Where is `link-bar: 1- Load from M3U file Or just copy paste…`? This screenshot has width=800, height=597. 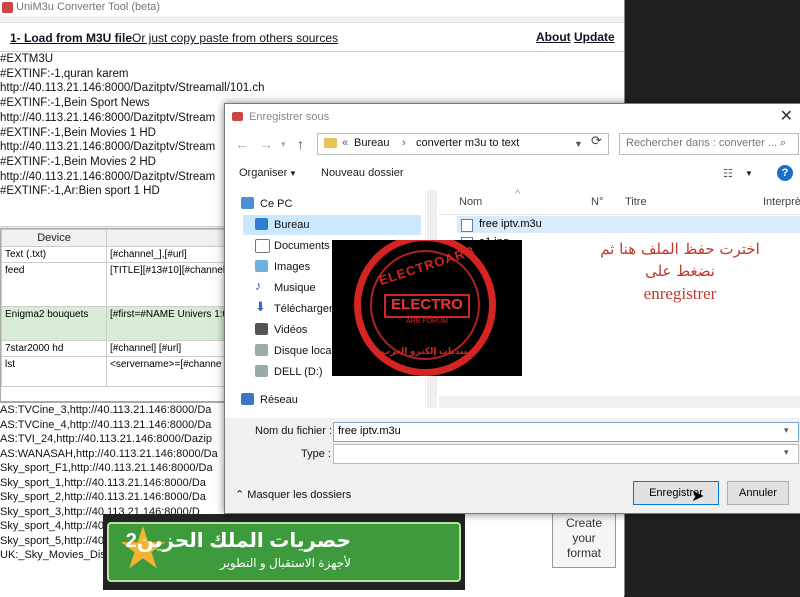 link-bar: 1- Load from M3U file Or just copy paste… is located at coordinates (312, 37).